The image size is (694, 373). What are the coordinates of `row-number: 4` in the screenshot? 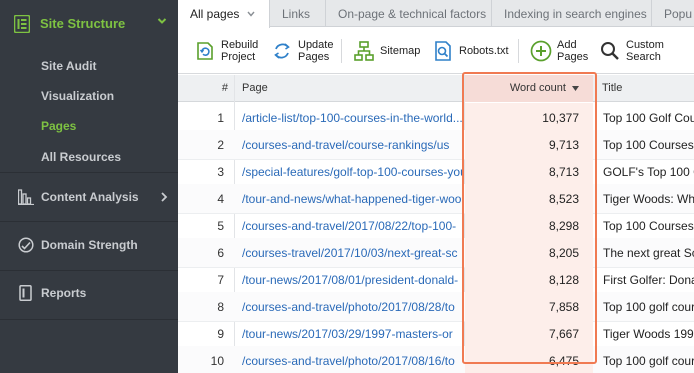 It's located at (220, 199).